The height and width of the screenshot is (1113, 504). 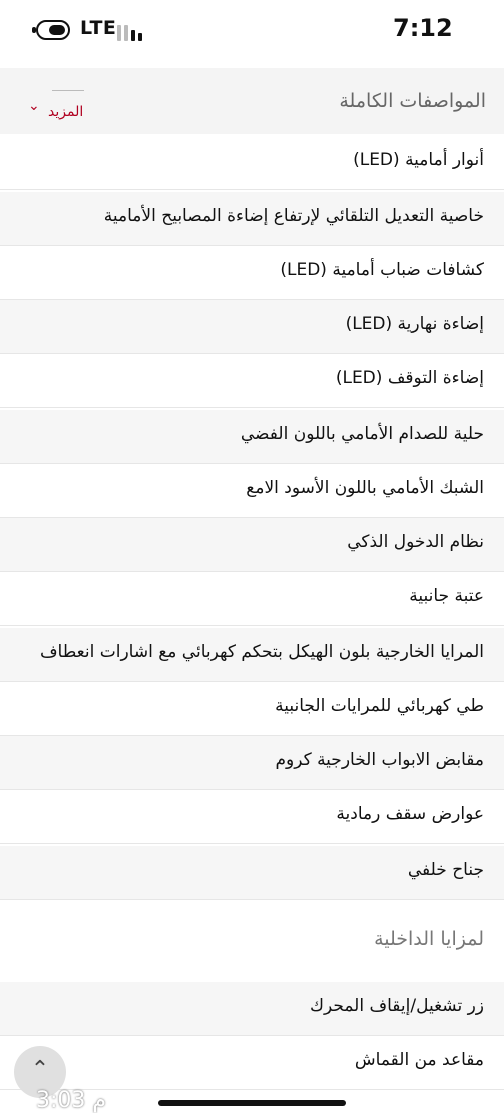 What do you see at coordinates (409, 378) in the screenshot?
I see `spec-text: إضاءة التوقف (LED)` at bounding box center [409, 378].